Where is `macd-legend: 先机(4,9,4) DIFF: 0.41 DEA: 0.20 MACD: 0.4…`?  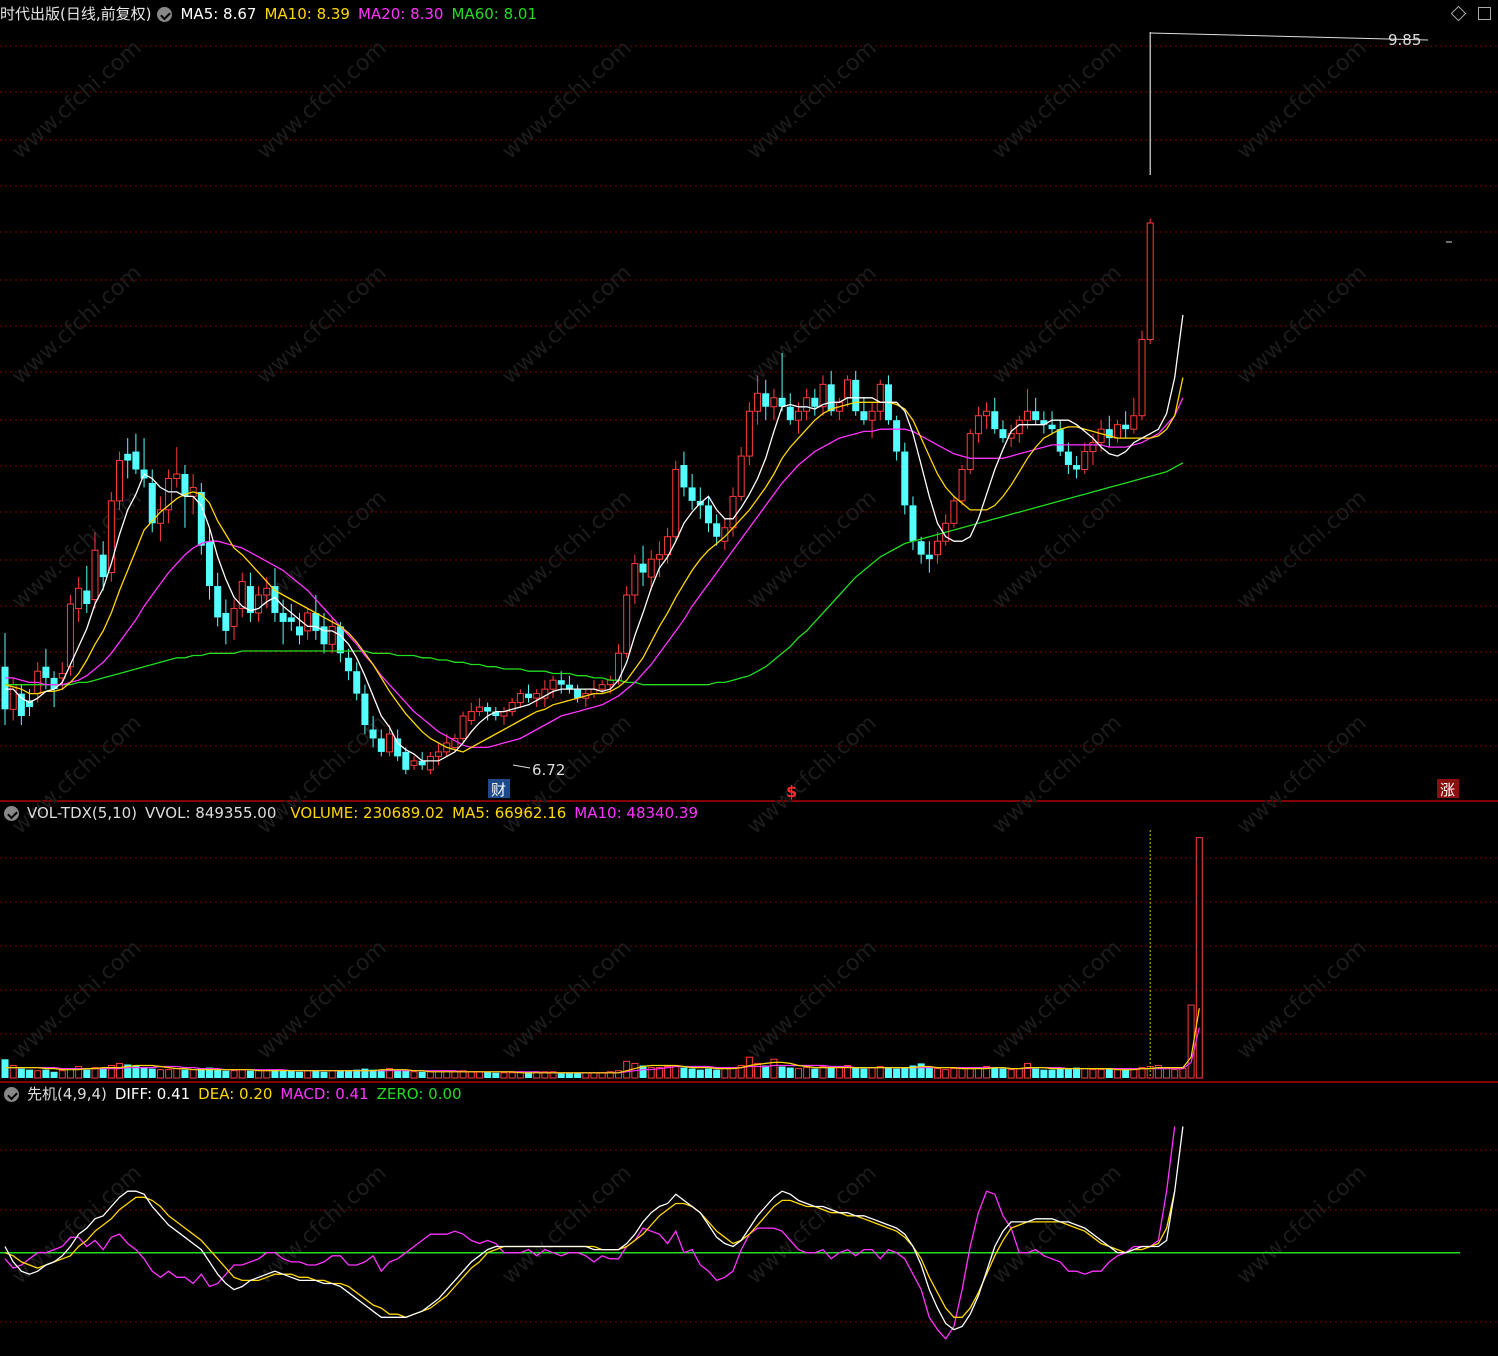 macd-legend: 先机(4,9,4) DIFF: 0.41 DEA: 0.20 MACD: 0.4… is located at coordinates (235, 1094).